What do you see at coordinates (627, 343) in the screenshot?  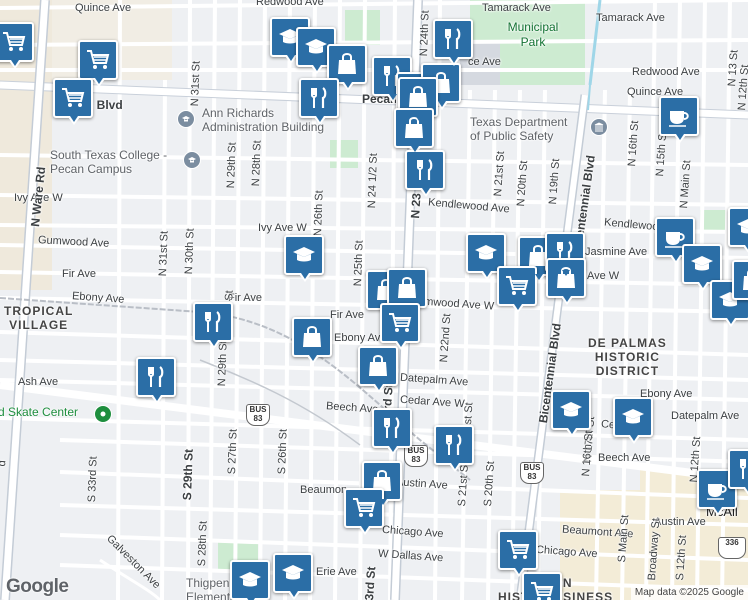 I see `de-palmas-line1: DE PALMAS` at bounding box center [627, 343].